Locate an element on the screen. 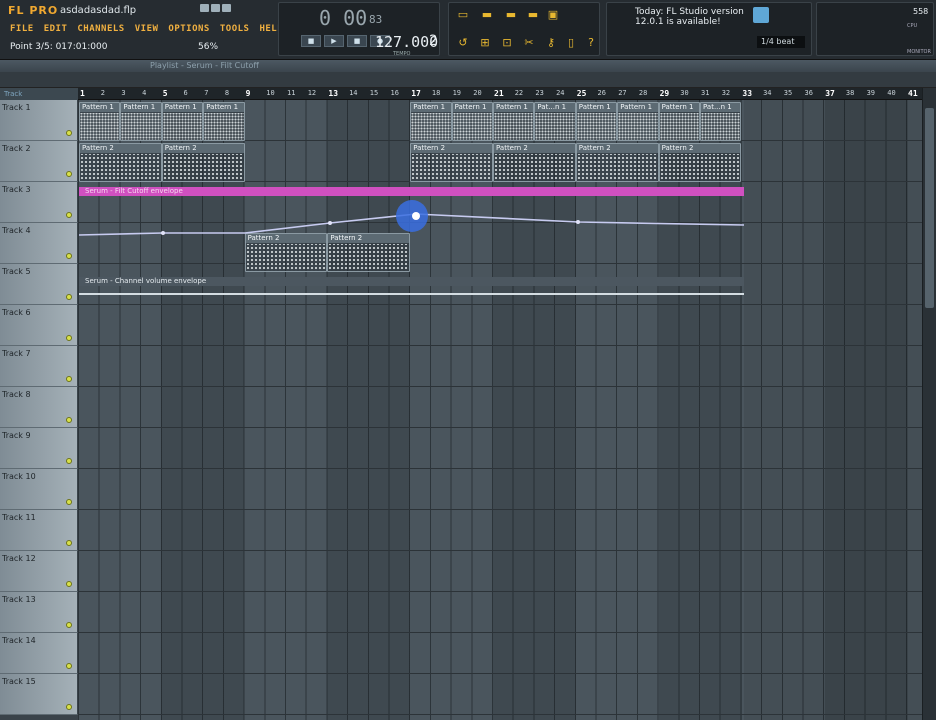 This screenshot has height=720, width=936. maximize-icon is located at coordinates (215, 8).